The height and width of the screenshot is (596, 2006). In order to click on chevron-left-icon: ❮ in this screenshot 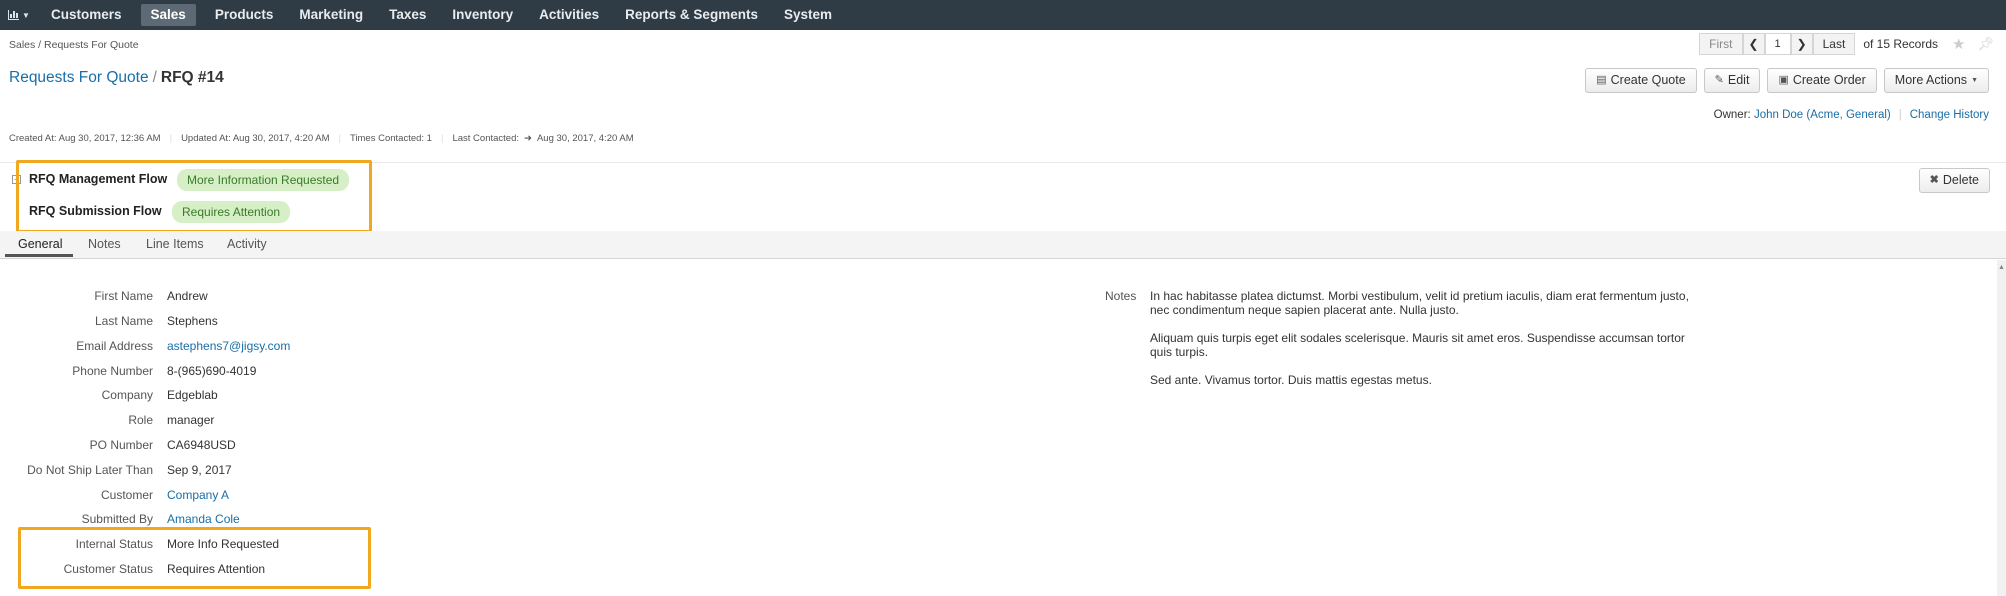, I will do `click(1753, 44)`.